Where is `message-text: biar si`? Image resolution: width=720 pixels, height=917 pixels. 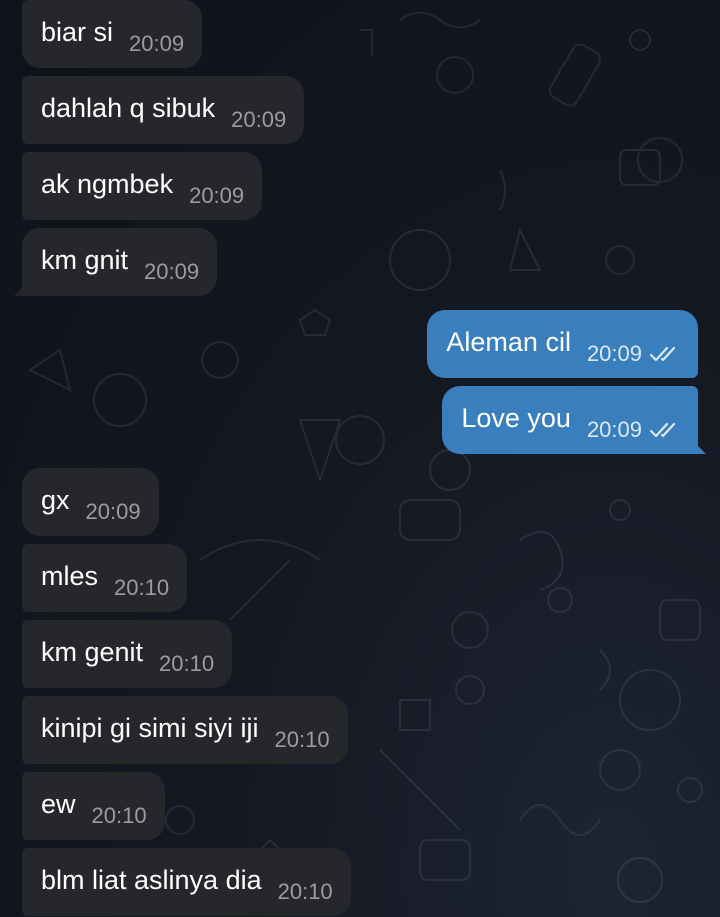
message-text: biar si is located at coordinates (77, 32).